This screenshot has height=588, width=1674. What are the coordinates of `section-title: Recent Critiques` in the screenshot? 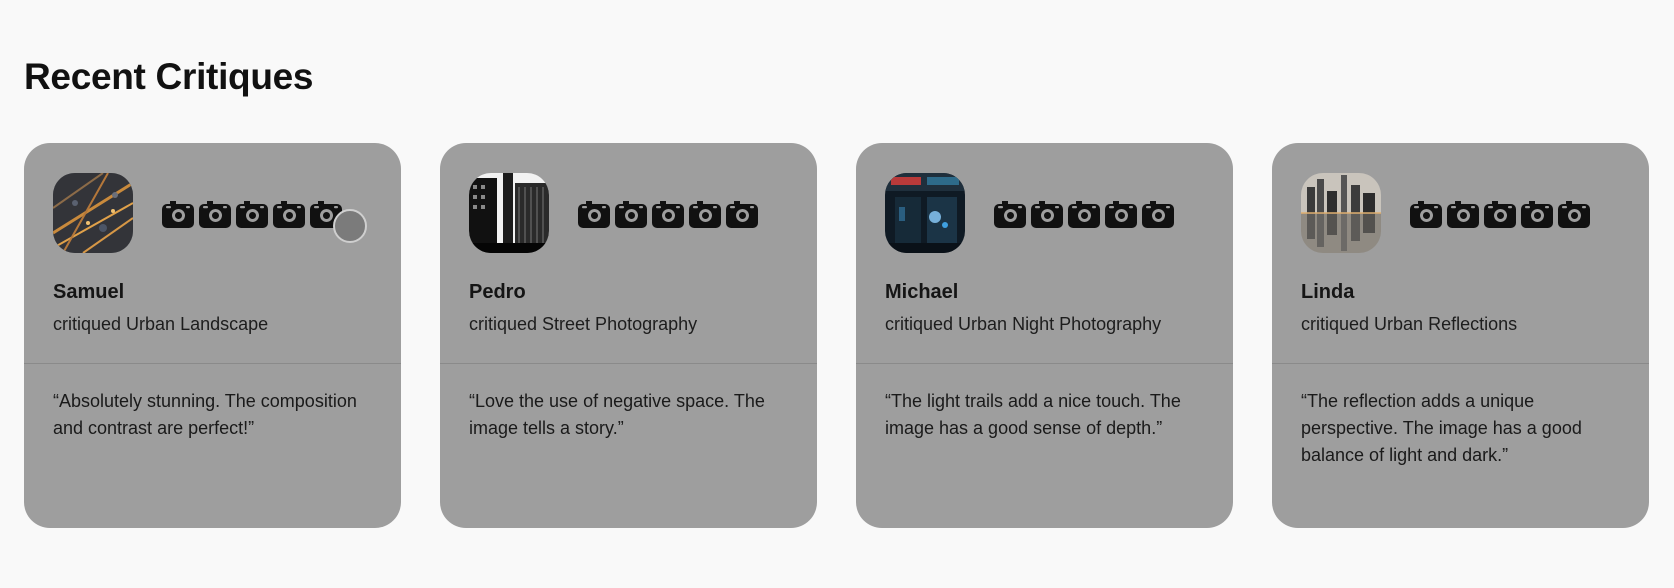 It's located at (169, 76).